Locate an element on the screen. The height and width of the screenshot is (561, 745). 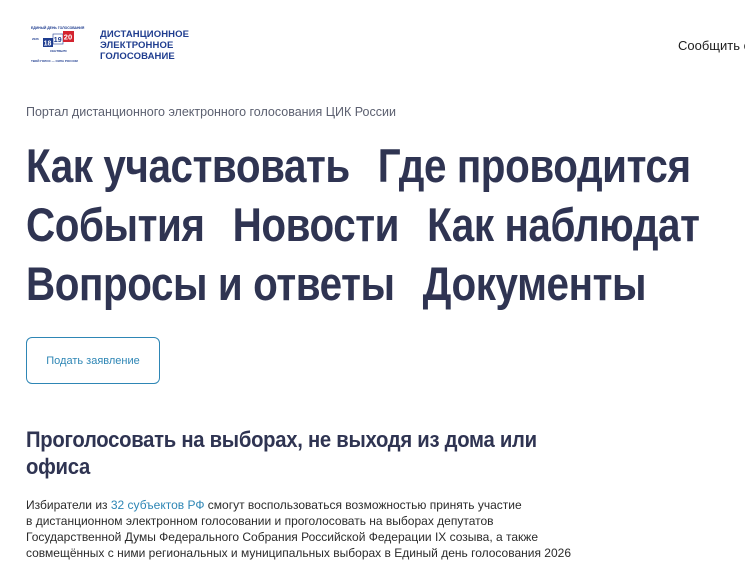
nav-row: Вопросы и ответы Документы is located at coordinates (353, 283).